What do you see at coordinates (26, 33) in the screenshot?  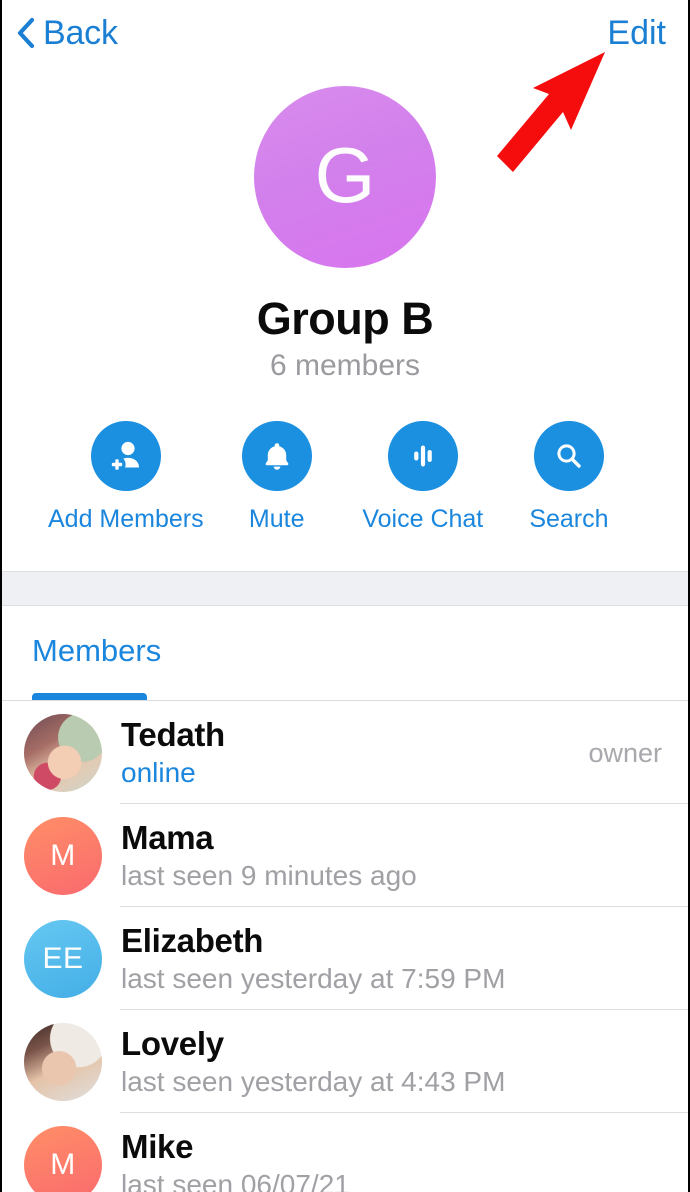 I see `chevron-left-icon` at bounding box center [26, 33].